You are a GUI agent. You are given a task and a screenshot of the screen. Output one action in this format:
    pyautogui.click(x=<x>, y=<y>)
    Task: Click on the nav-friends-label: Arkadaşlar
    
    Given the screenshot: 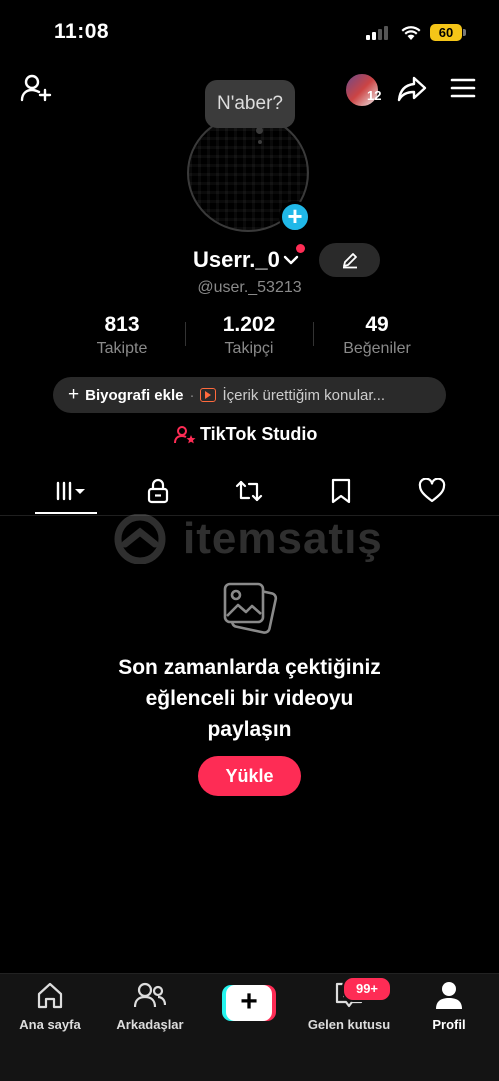 What is the action you would take?
    pyautogui.click(x=150, y=1024)
    